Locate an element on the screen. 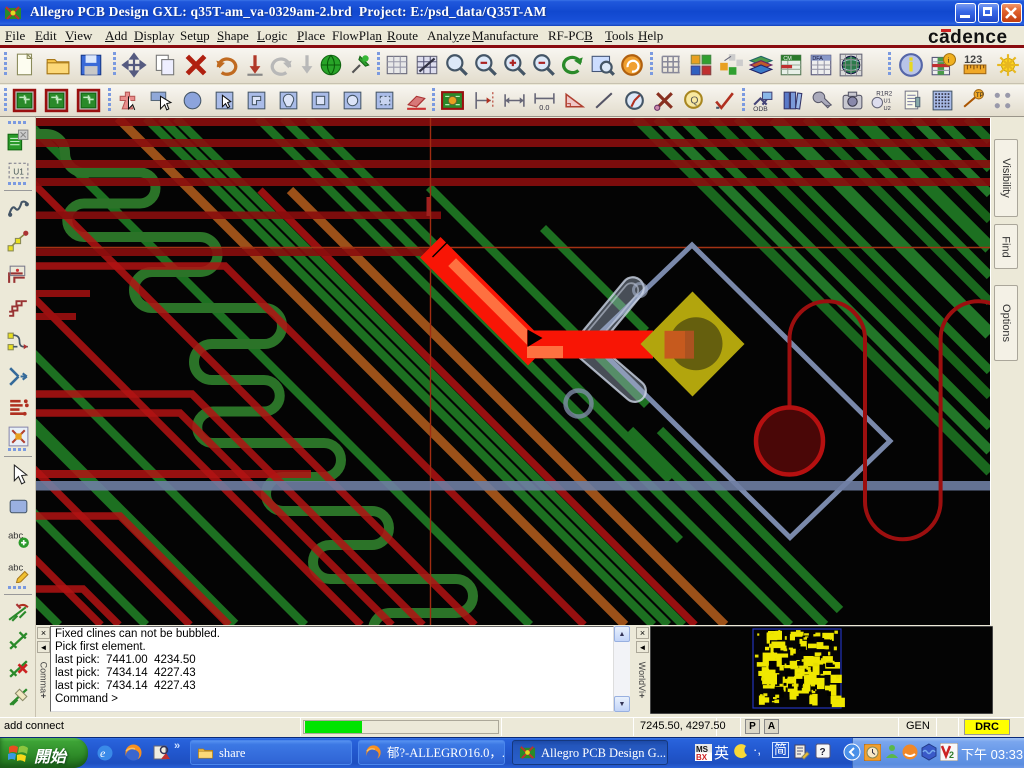  svg-text: BX is located at coordinates (702, 757).